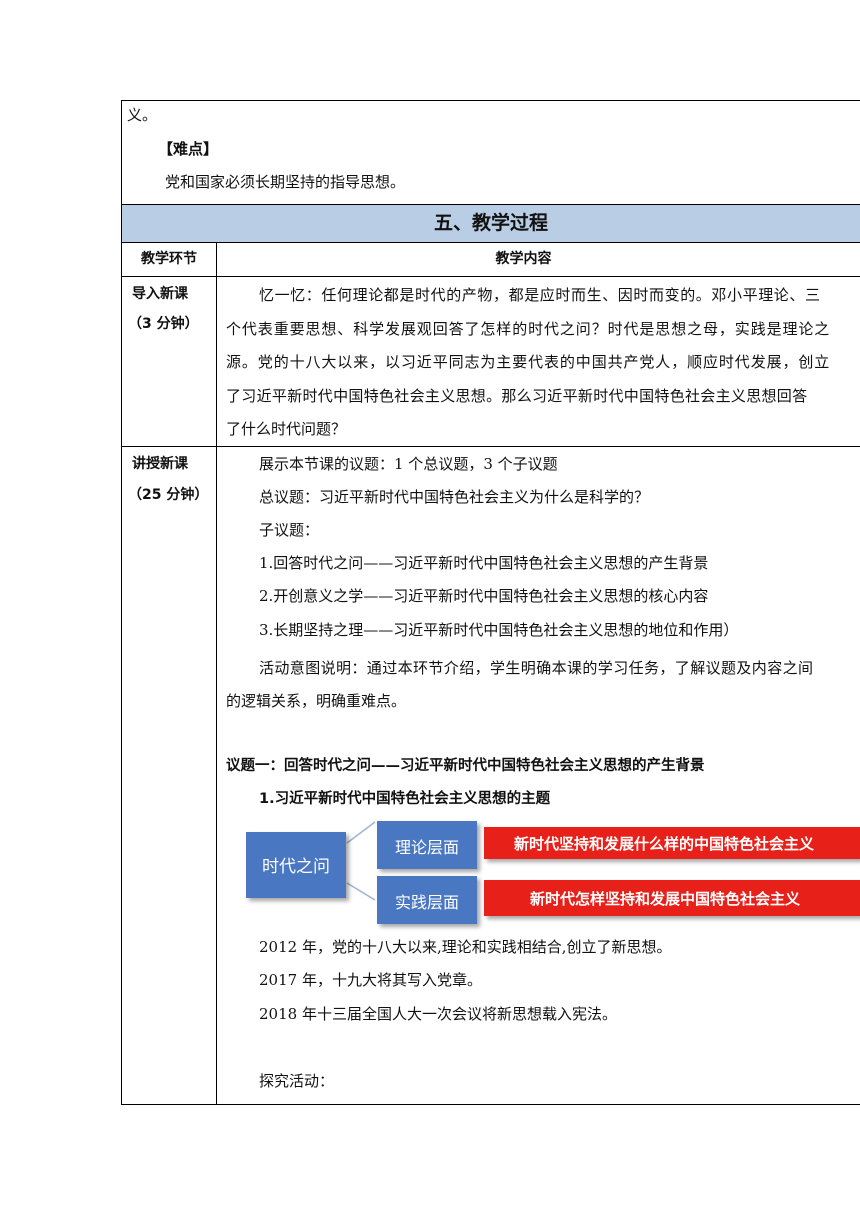 The height and width of the screenshot is (1216, 860). Describe the element at coordinates (523, 259) in the screenshot. I see `column-header-content: 教学内容` at that location.